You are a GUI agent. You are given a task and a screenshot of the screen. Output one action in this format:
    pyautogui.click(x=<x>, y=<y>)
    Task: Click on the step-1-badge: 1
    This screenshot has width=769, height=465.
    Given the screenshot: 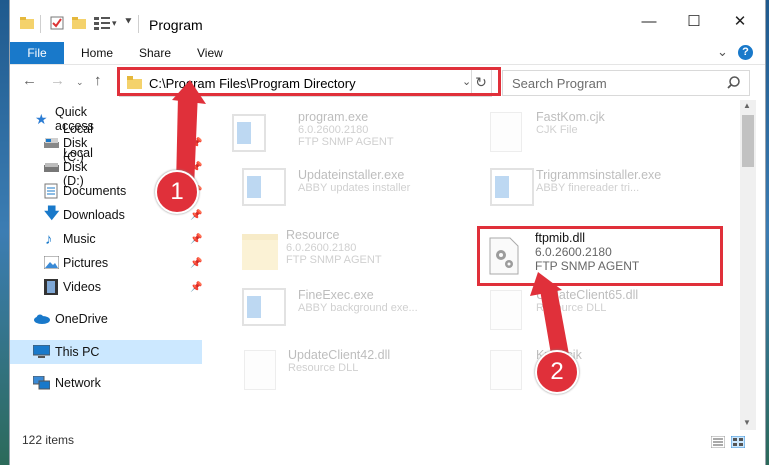 What is the action you would take?
    pyautogui.click(x=177, y=192)
    